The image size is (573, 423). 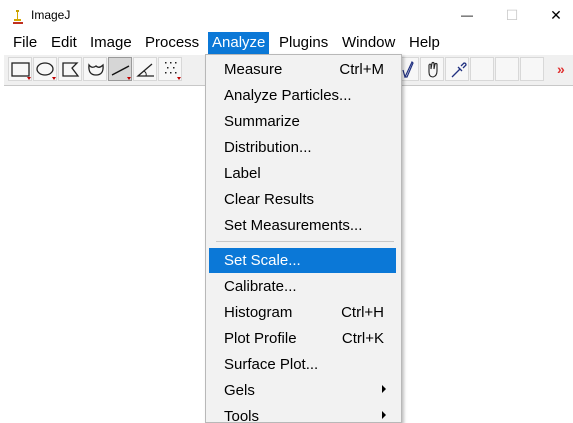 I want to click on title-bar: ImageJ — ☐ ✕, so click(x=286, y=15).